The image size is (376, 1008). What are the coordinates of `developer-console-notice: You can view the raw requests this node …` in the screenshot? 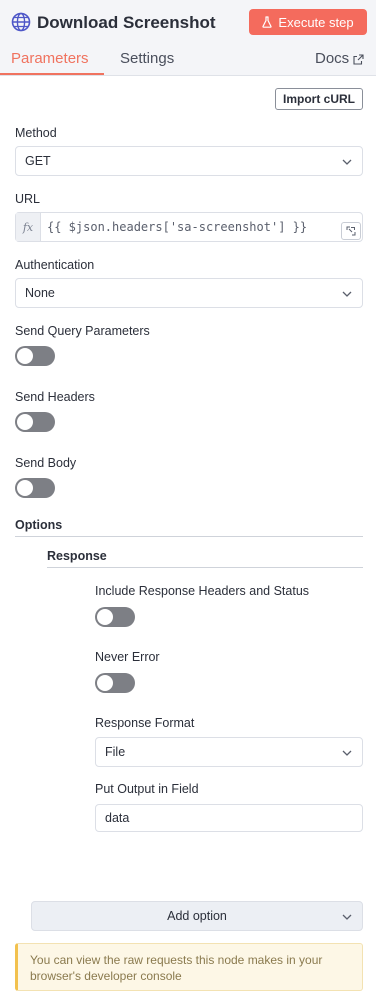 It's located at (189, 967).